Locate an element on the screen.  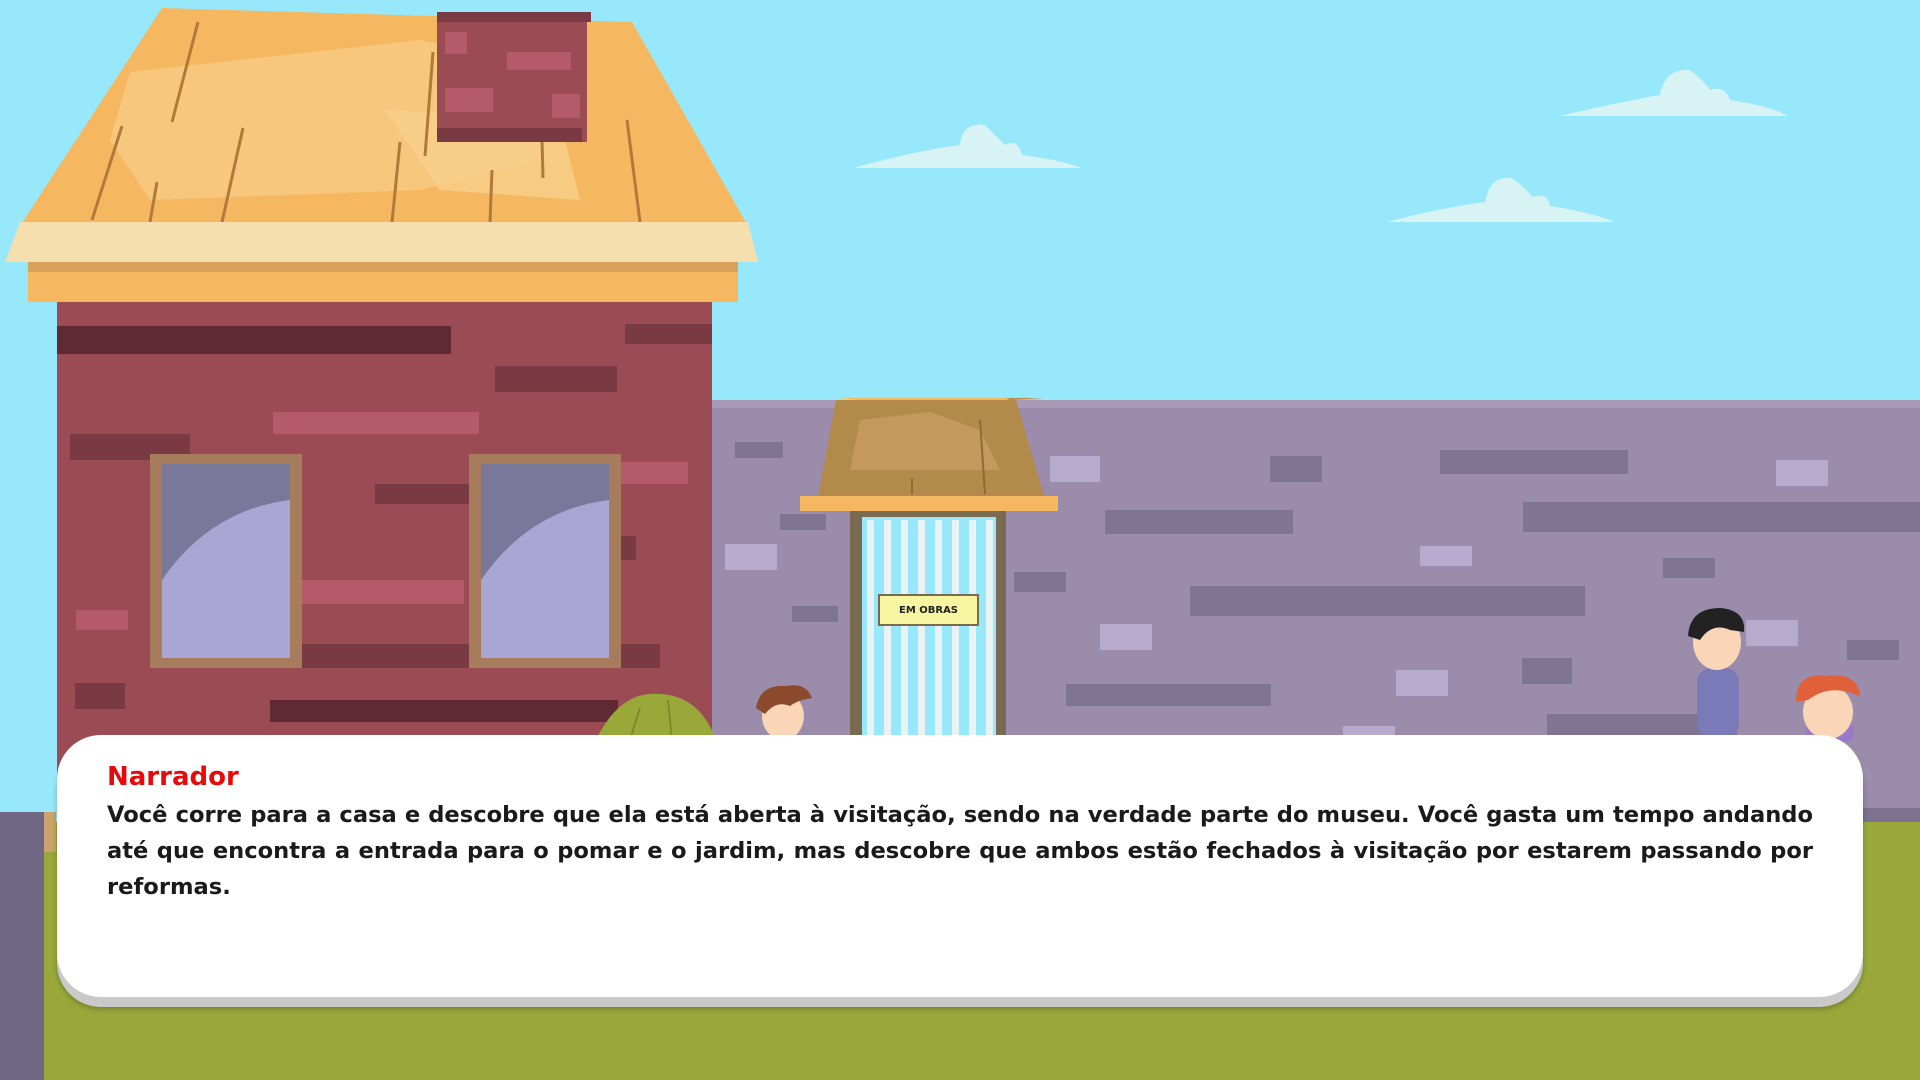
left-post-shadow is located at coordinates (50, 832).